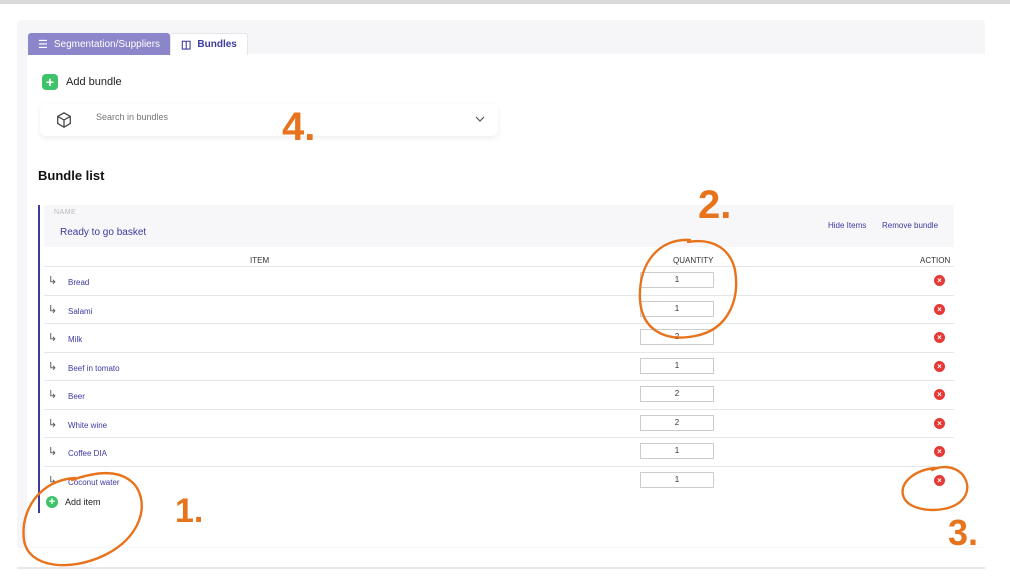 The width and height of the screenshot is (1010, 586). What do you see at coordinates (501, 568) in the screenshot?
I see `bottom-divider` at bounding box center [501, 568].